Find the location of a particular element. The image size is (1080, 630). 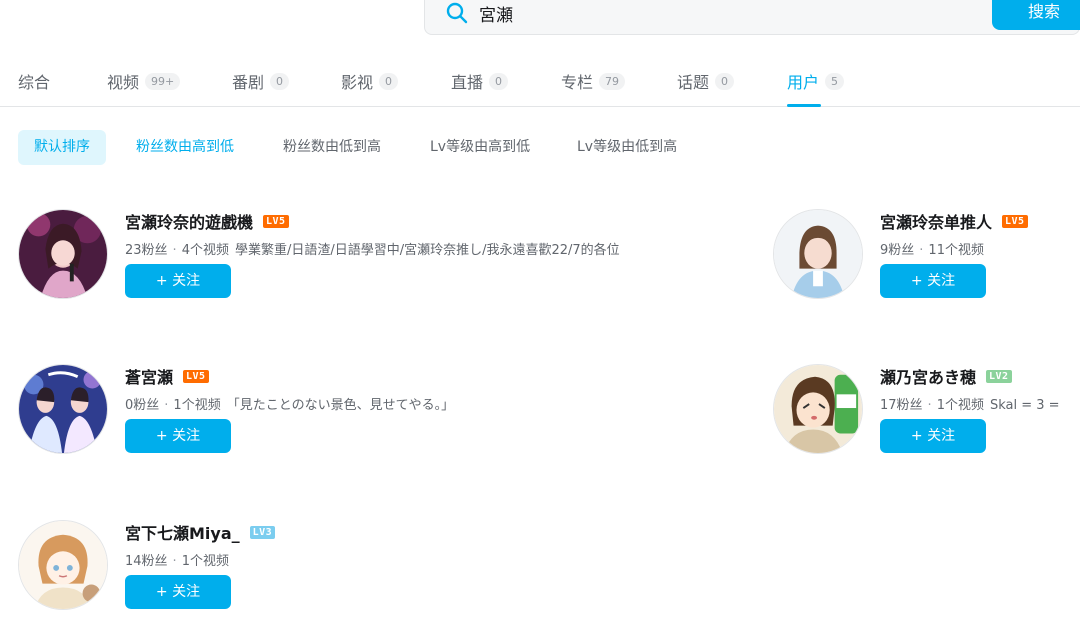

tab-live: 直播 0 is located at coordinates (480, 81).